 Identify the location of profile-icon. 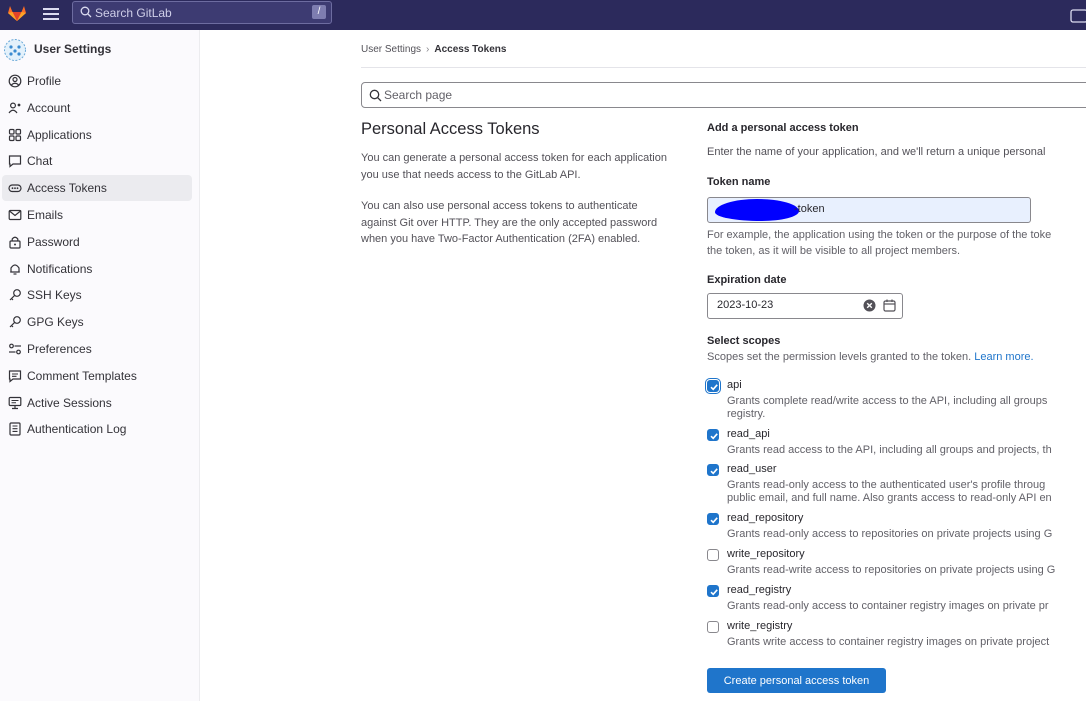
(15, 81).